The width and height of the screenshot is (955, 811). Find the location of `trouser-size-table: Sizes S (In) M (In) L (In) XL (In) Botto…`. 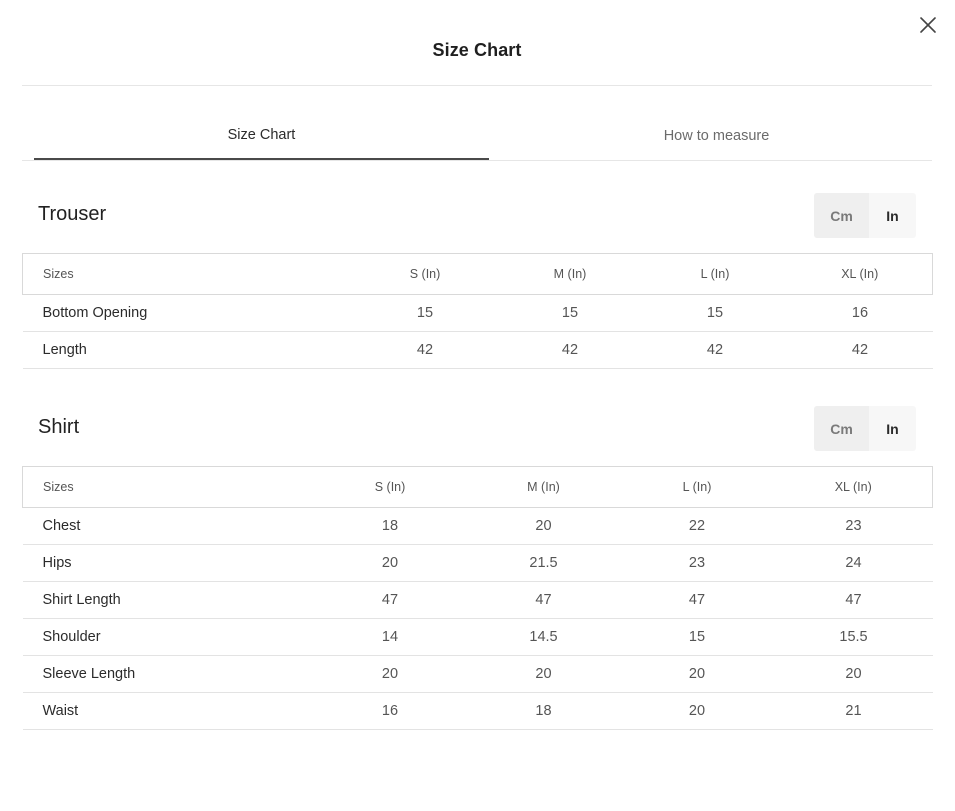

trouser-size-table: Sizes S (In) M (In) L (In) XL (In) Botto… is located at coordinates (477, 311).